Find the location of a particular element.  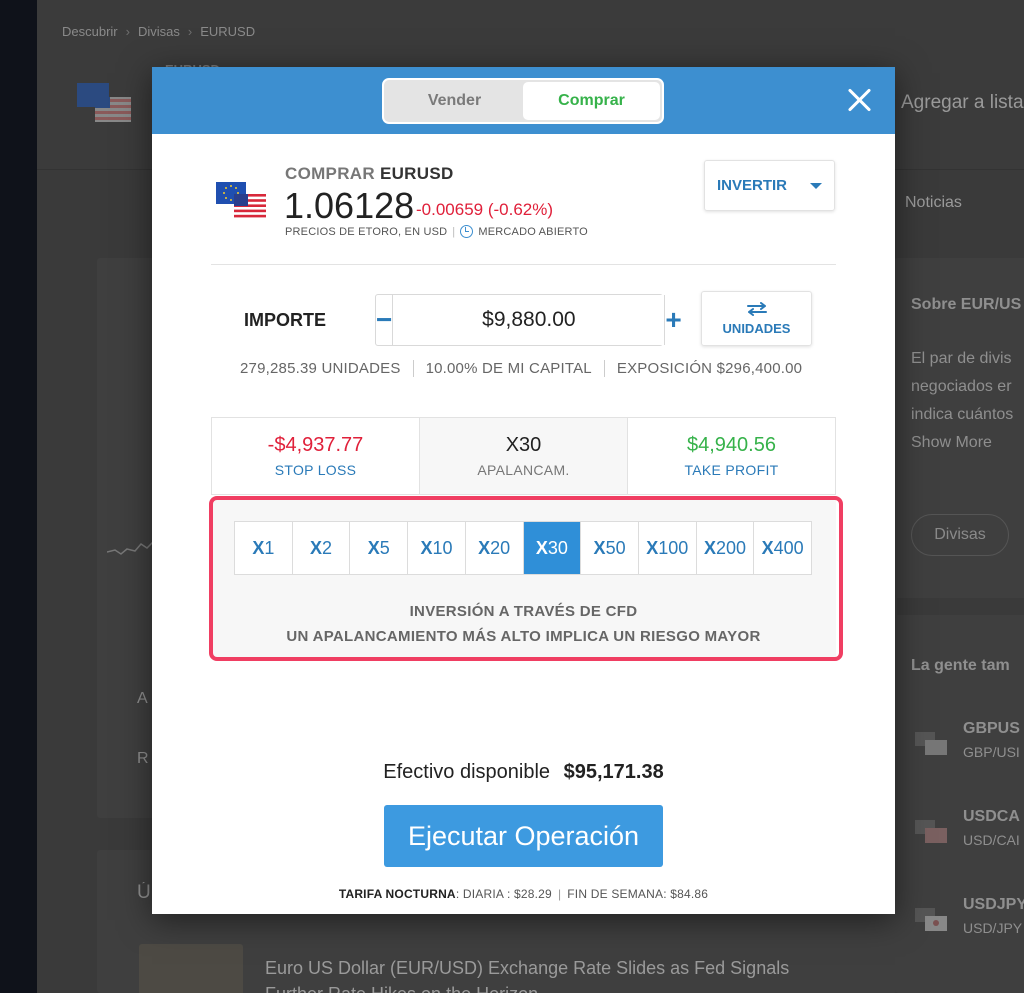

units-toggle-button: UNIDADES is located at coordinates (756, 318).